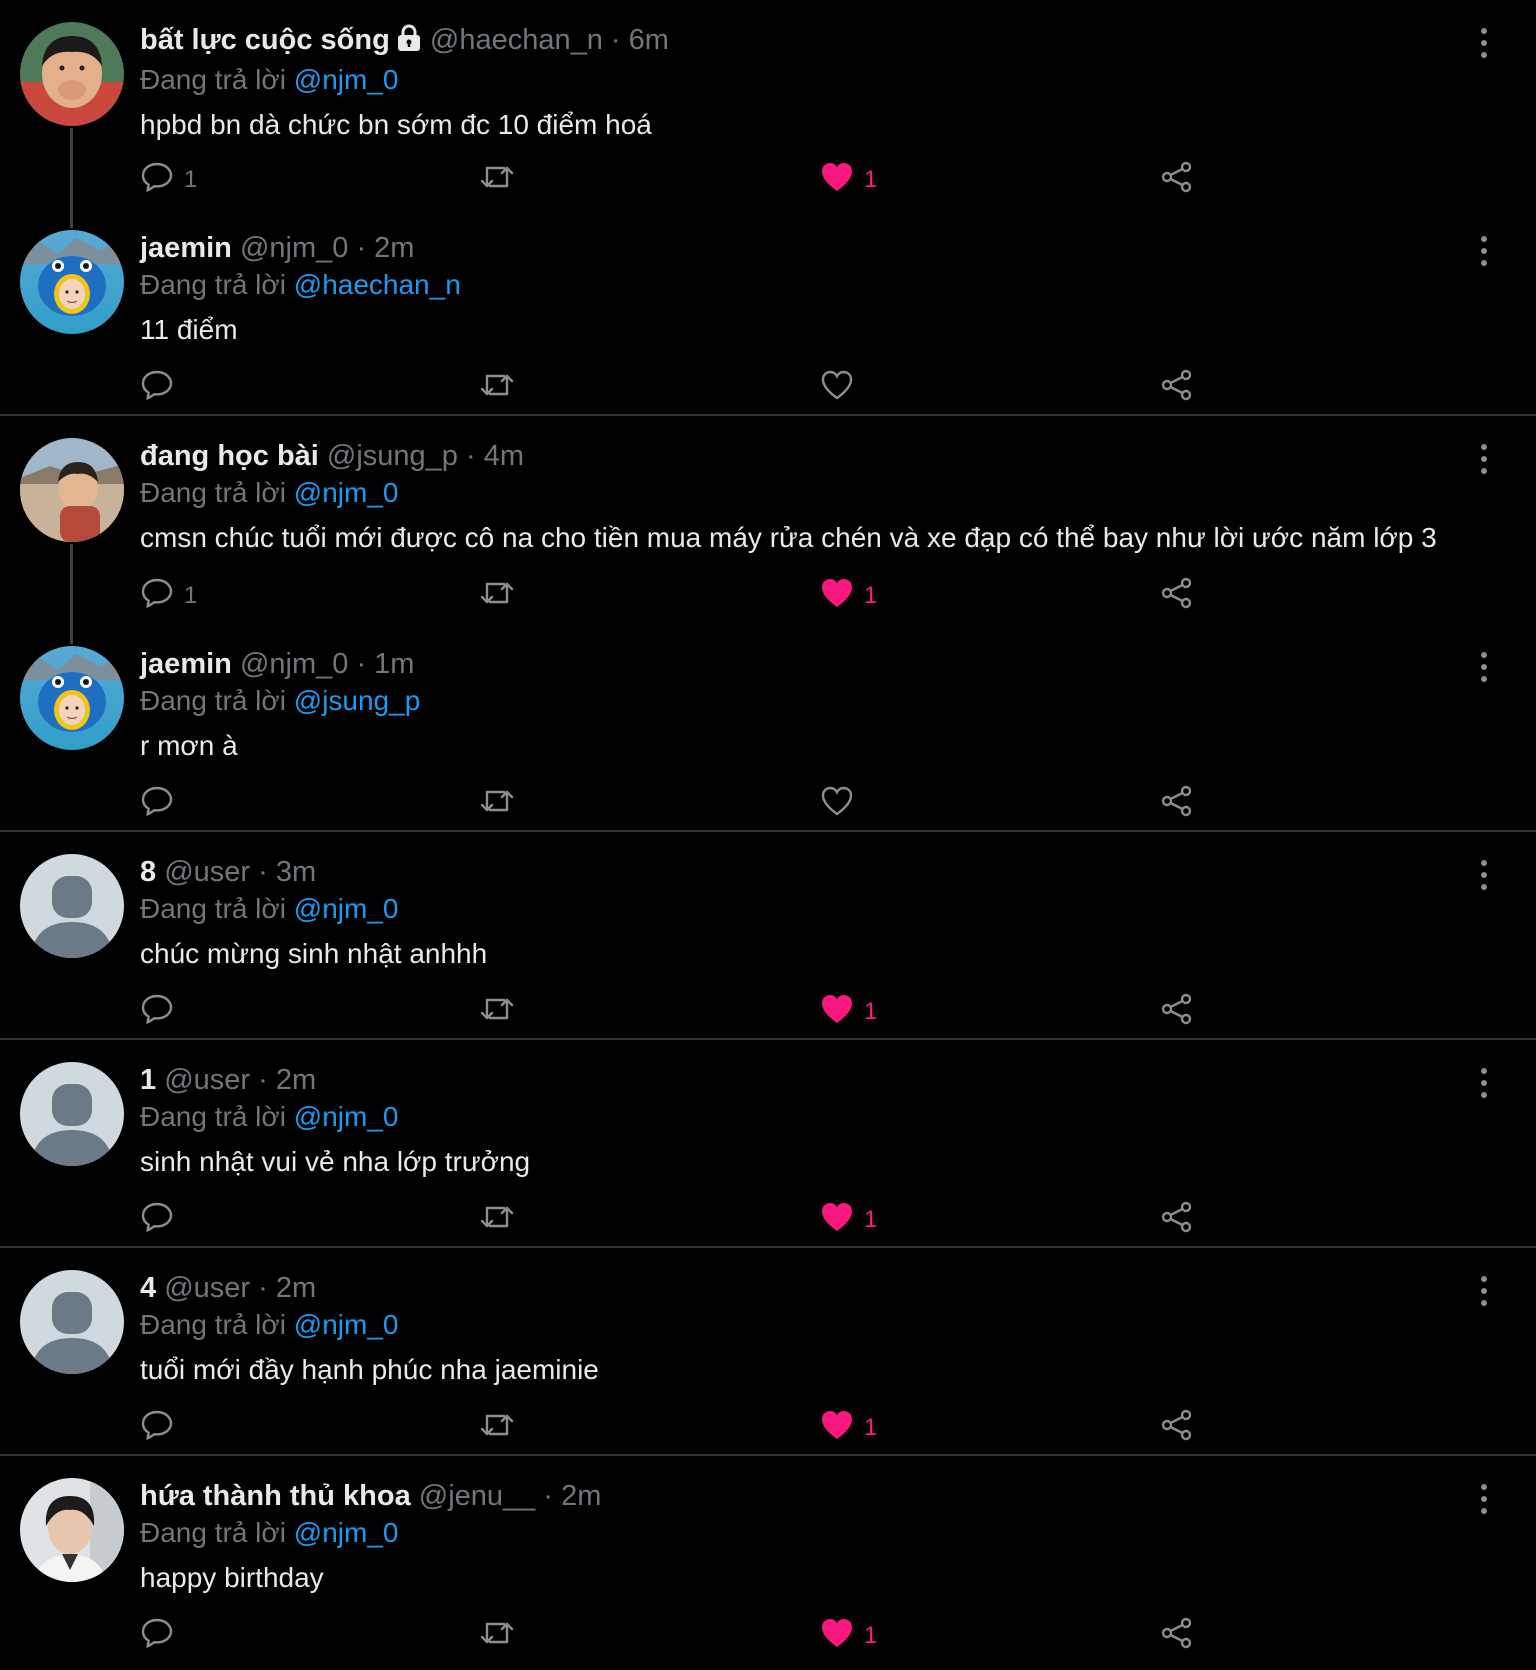 The width and height of the screenshot is (1536, 1670). I want to click on user-handle: @jsung_p, so click(392, 456).